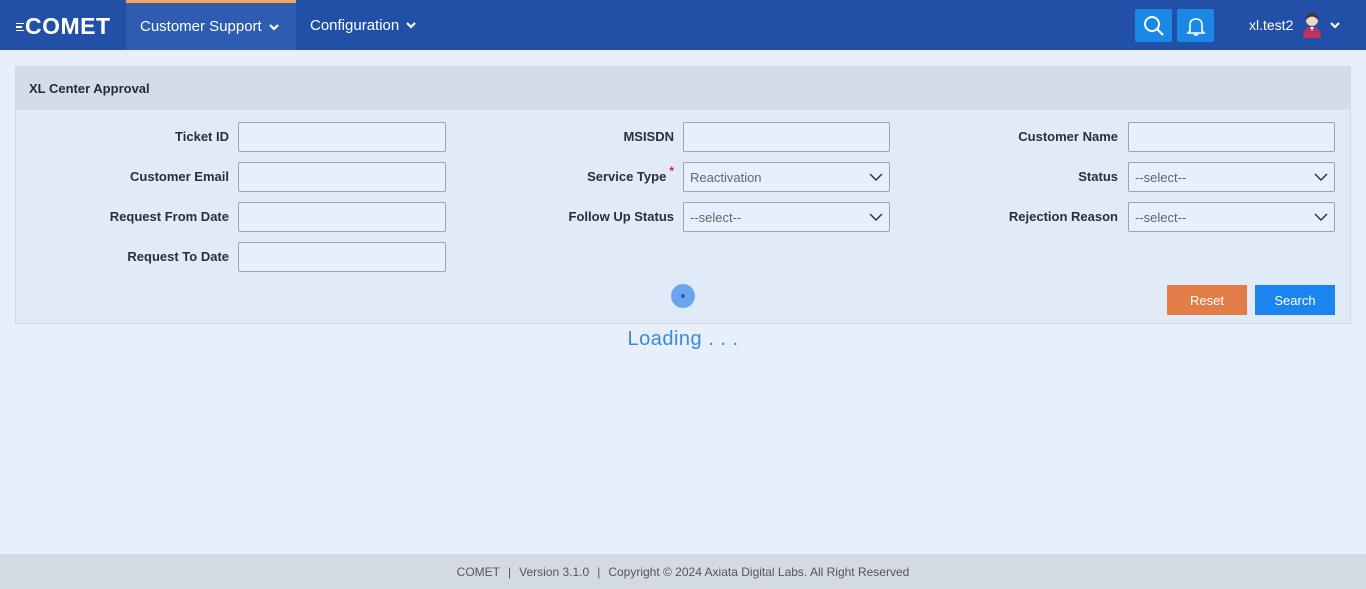 The image size is (1366, 589). I want to click on nav-configuration: Configuration, so click(363, 25).